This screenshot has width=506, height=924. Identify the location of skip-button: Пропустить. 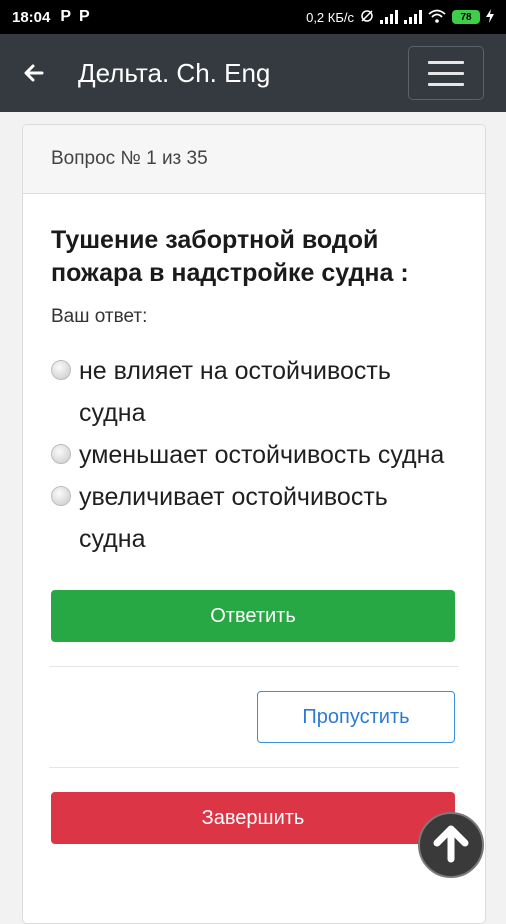
(356, 717).